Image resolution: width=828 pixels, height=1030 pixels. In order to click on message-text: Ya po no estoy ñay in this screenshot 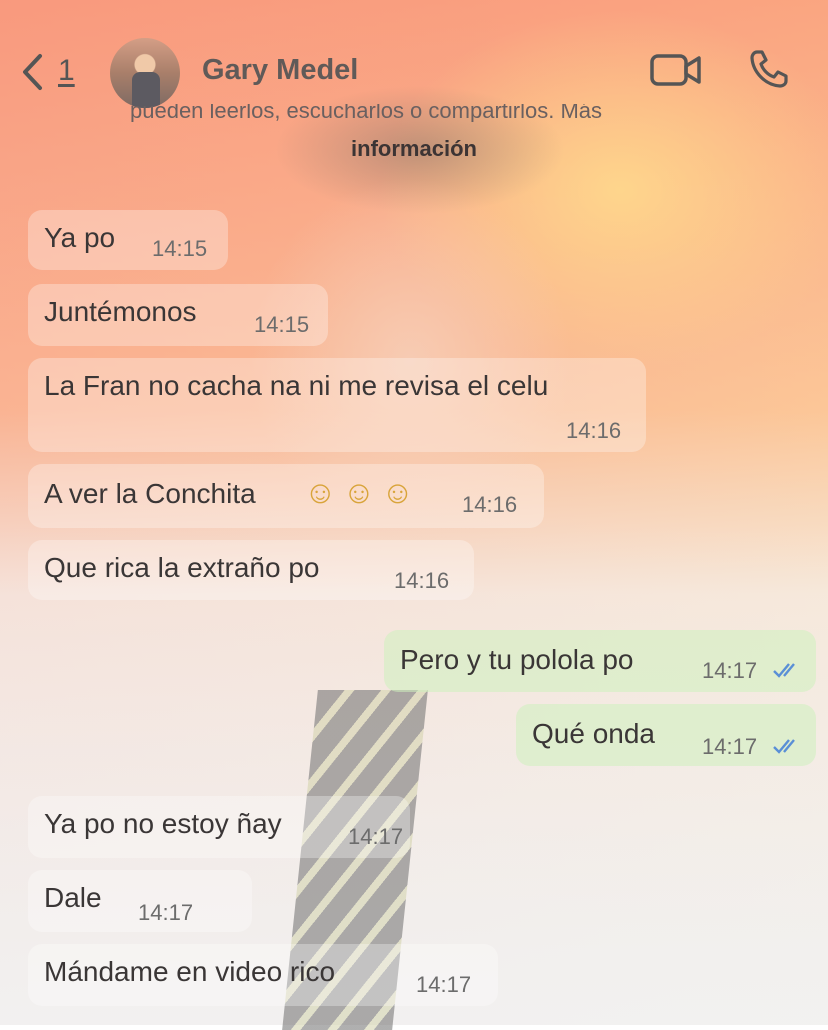, I will do `click(163, 823)`.